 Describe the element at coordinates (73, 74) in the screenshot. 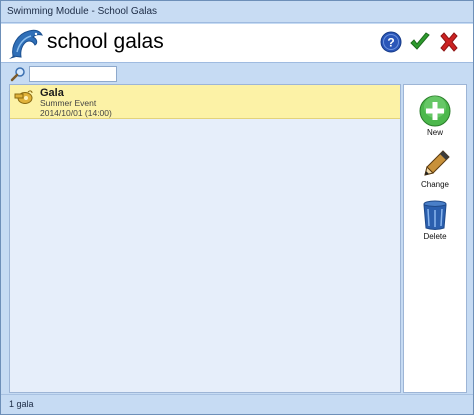

I see `search-input` at that location.